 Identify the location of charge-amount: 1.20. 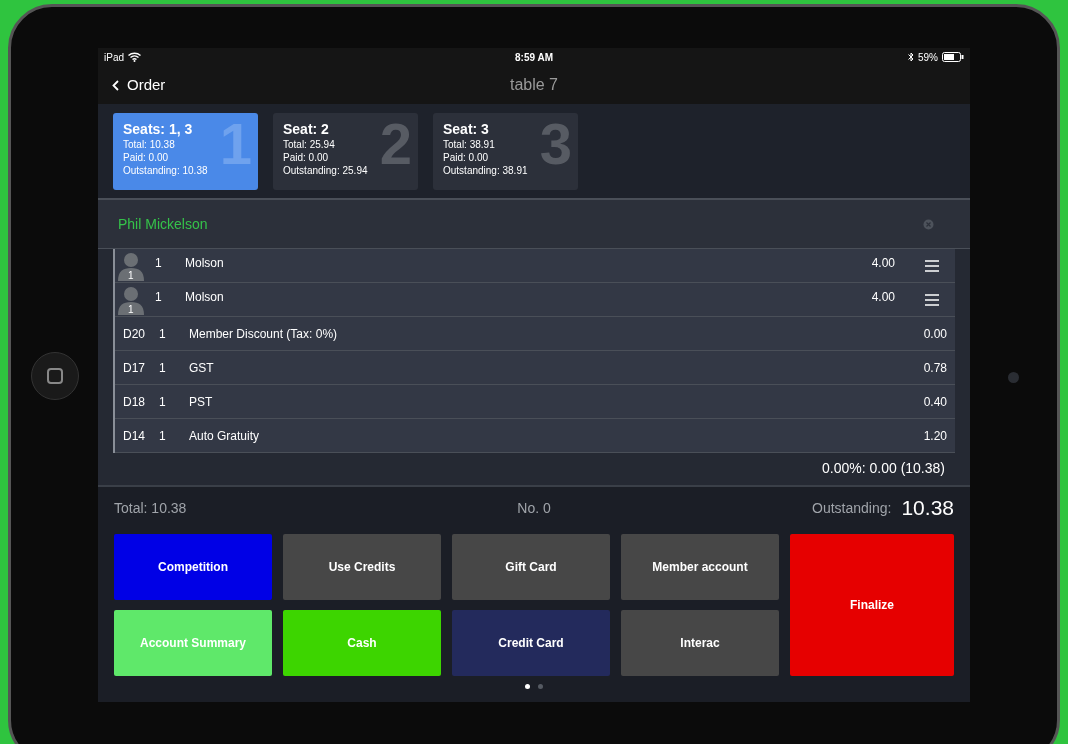
(935, 436).